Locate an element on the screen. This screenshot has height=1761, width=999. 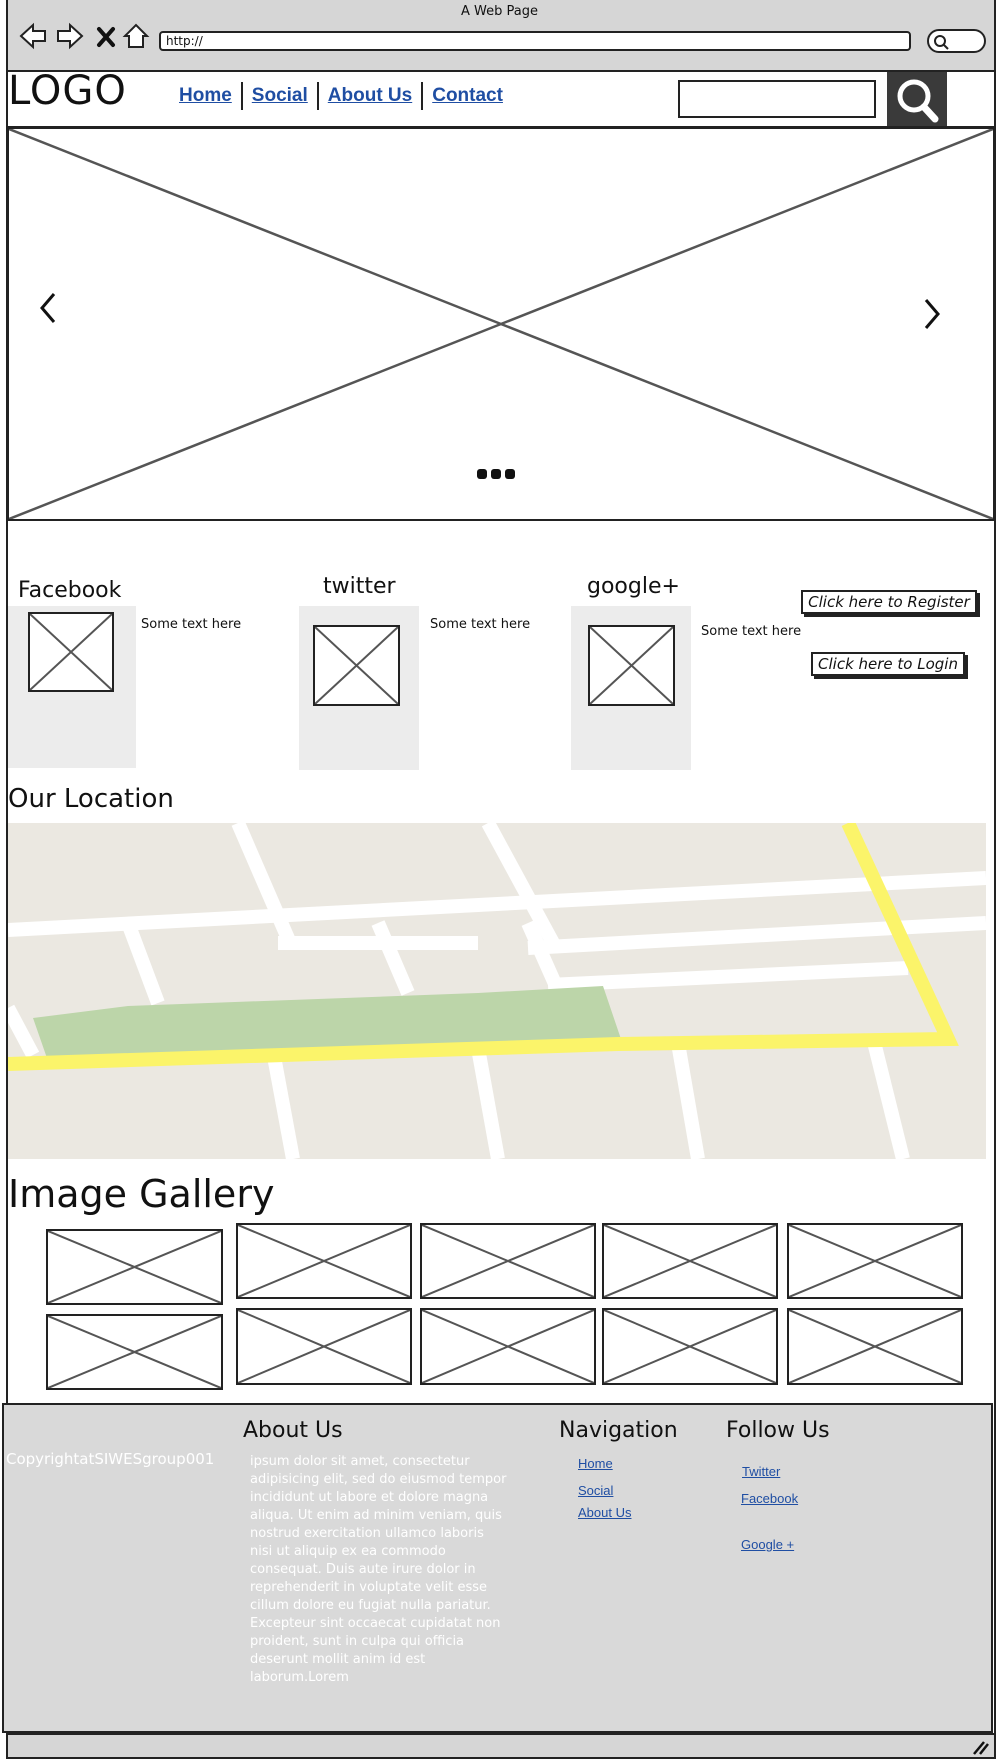
twitter-title: twitter is located at coordinates (359, 586).